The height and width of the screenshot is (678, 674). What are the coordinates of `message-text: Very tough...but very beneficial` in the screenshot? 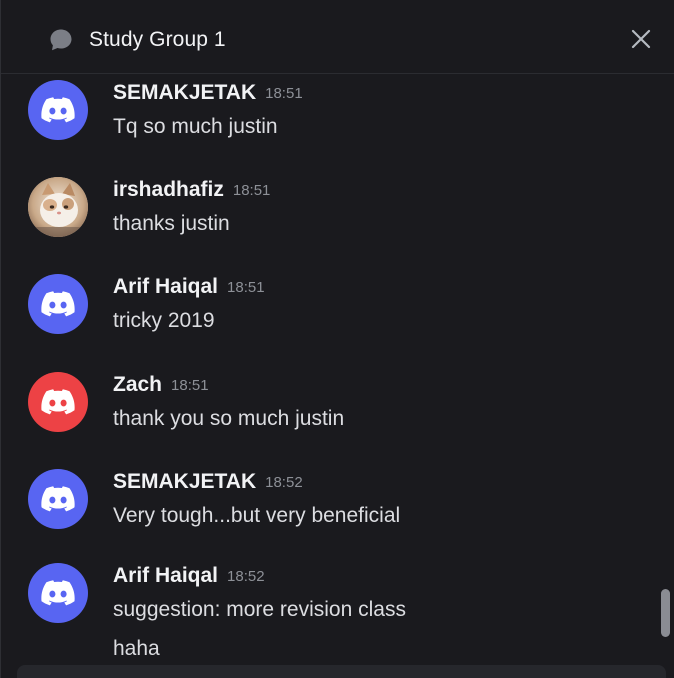 It's located at (257, 515).